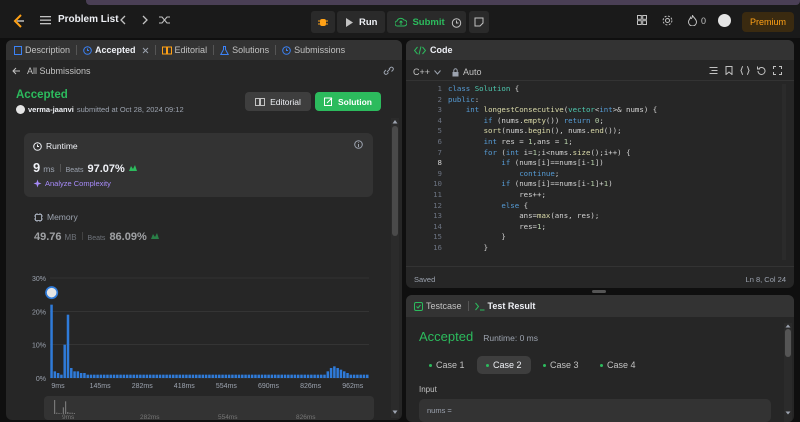  Describe the element at coordinates (348, 101) in the screenshot. I see `solution-button: Solution` at that location.